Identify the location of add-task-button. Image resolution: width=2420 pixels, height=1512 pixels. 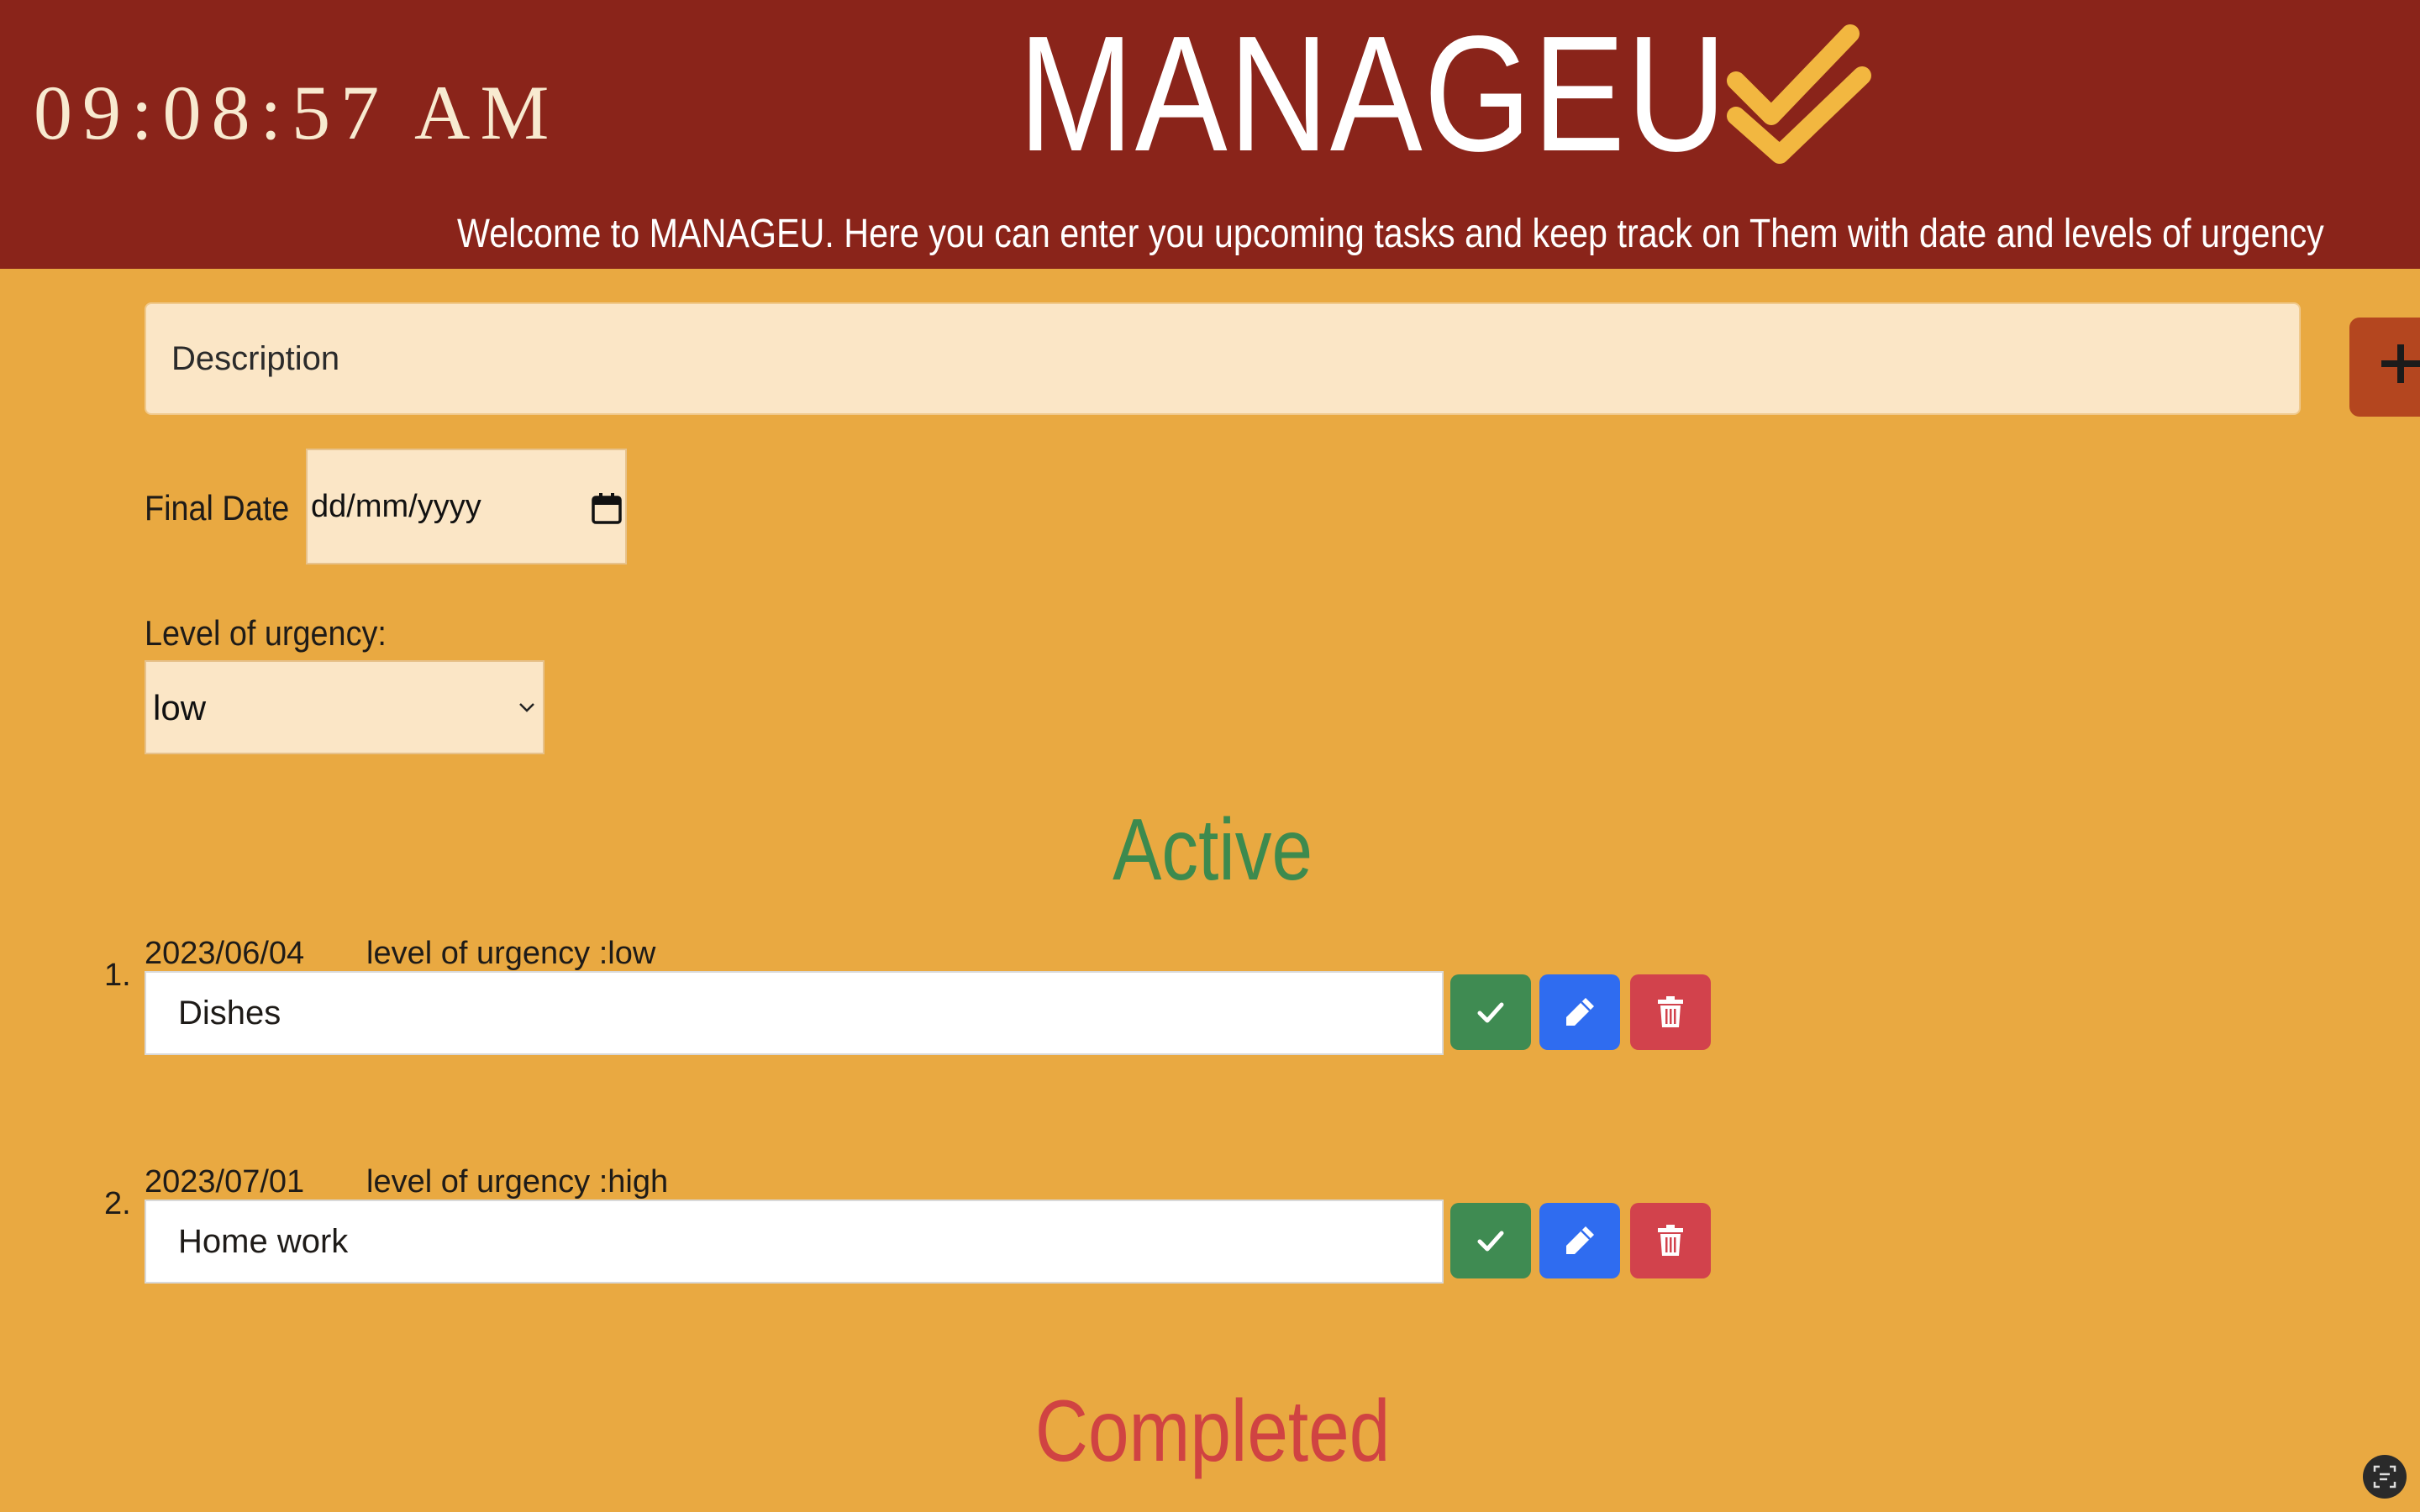
(2385, 367).